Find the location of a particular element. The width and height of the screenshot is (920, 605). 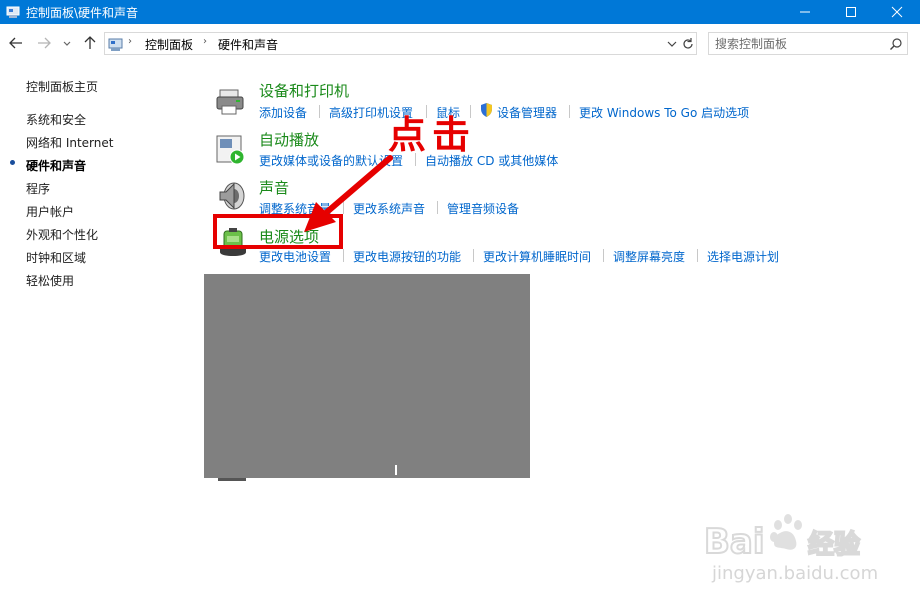

arrow-left-icon is located at coordinates (15, 43).